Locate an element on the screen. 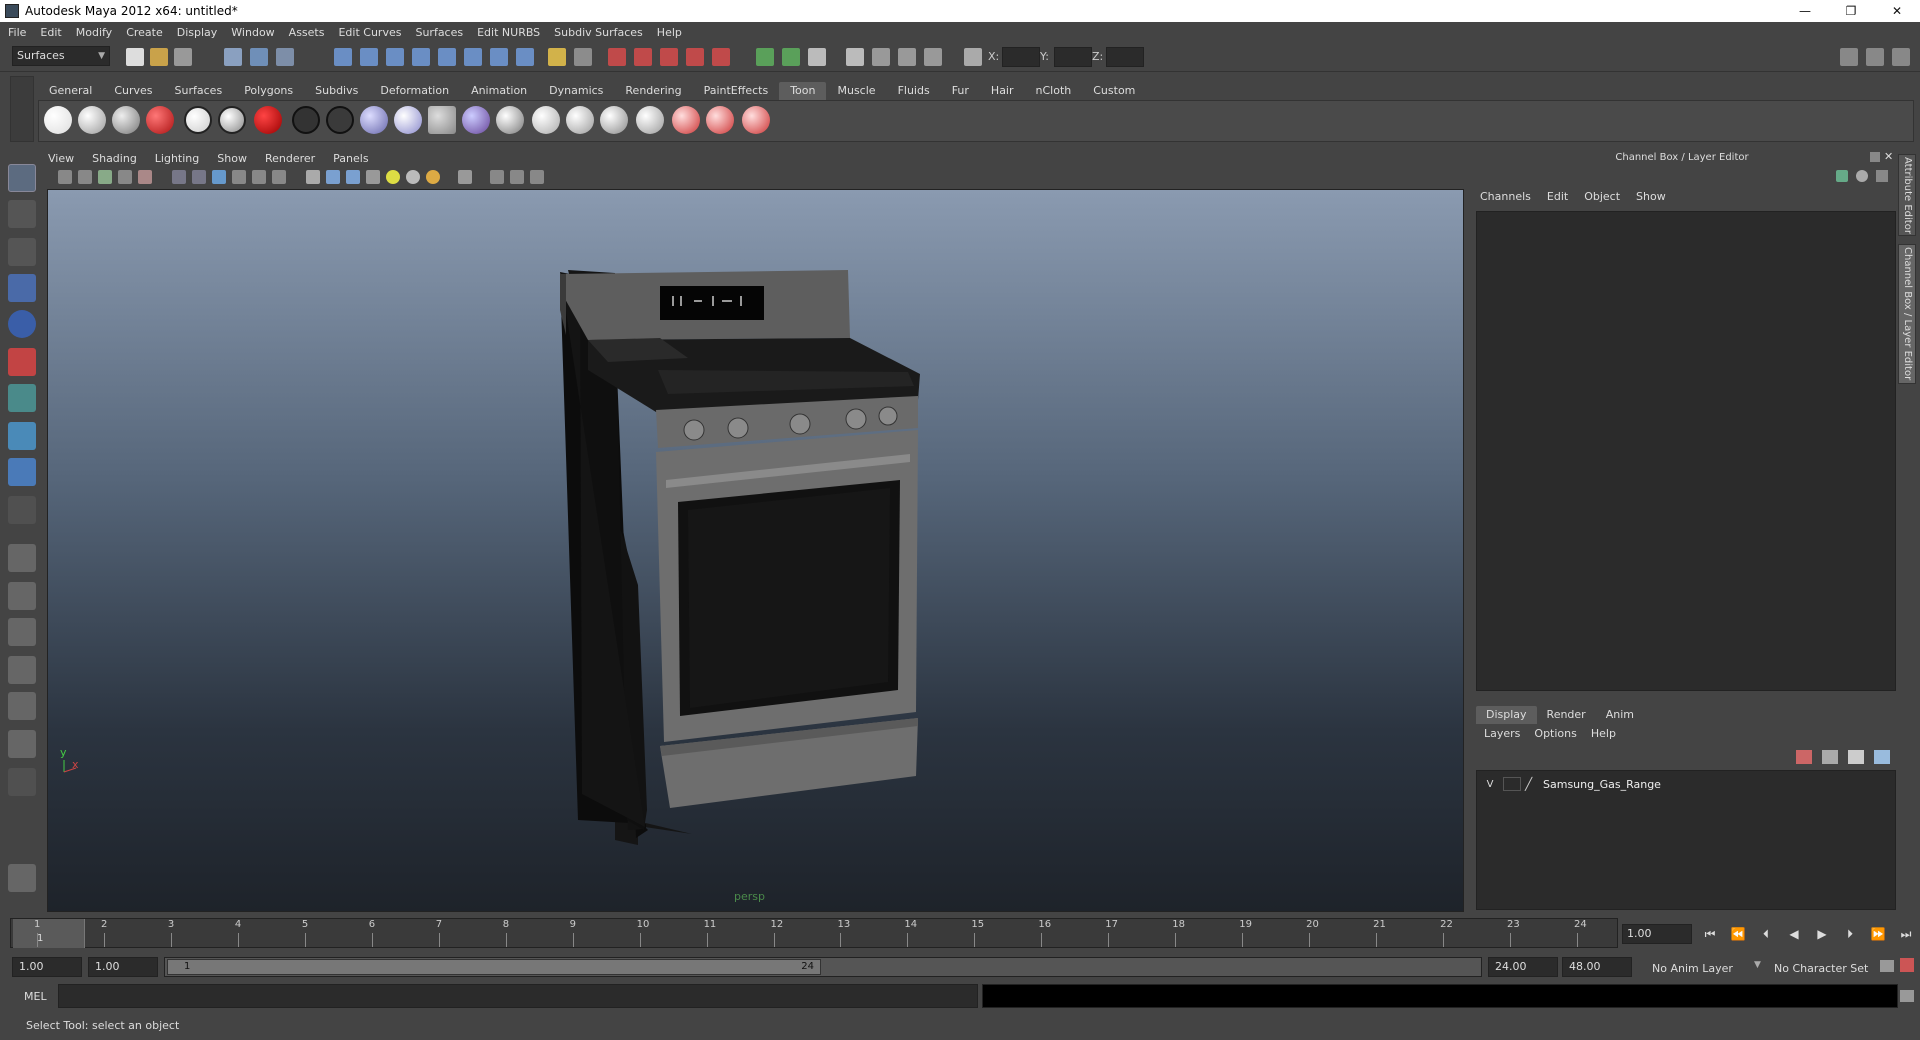 Image resolution: width=1920 pixels, height=1040 pixels. show-channel-box-icon is located at coordinates (1901, 57).